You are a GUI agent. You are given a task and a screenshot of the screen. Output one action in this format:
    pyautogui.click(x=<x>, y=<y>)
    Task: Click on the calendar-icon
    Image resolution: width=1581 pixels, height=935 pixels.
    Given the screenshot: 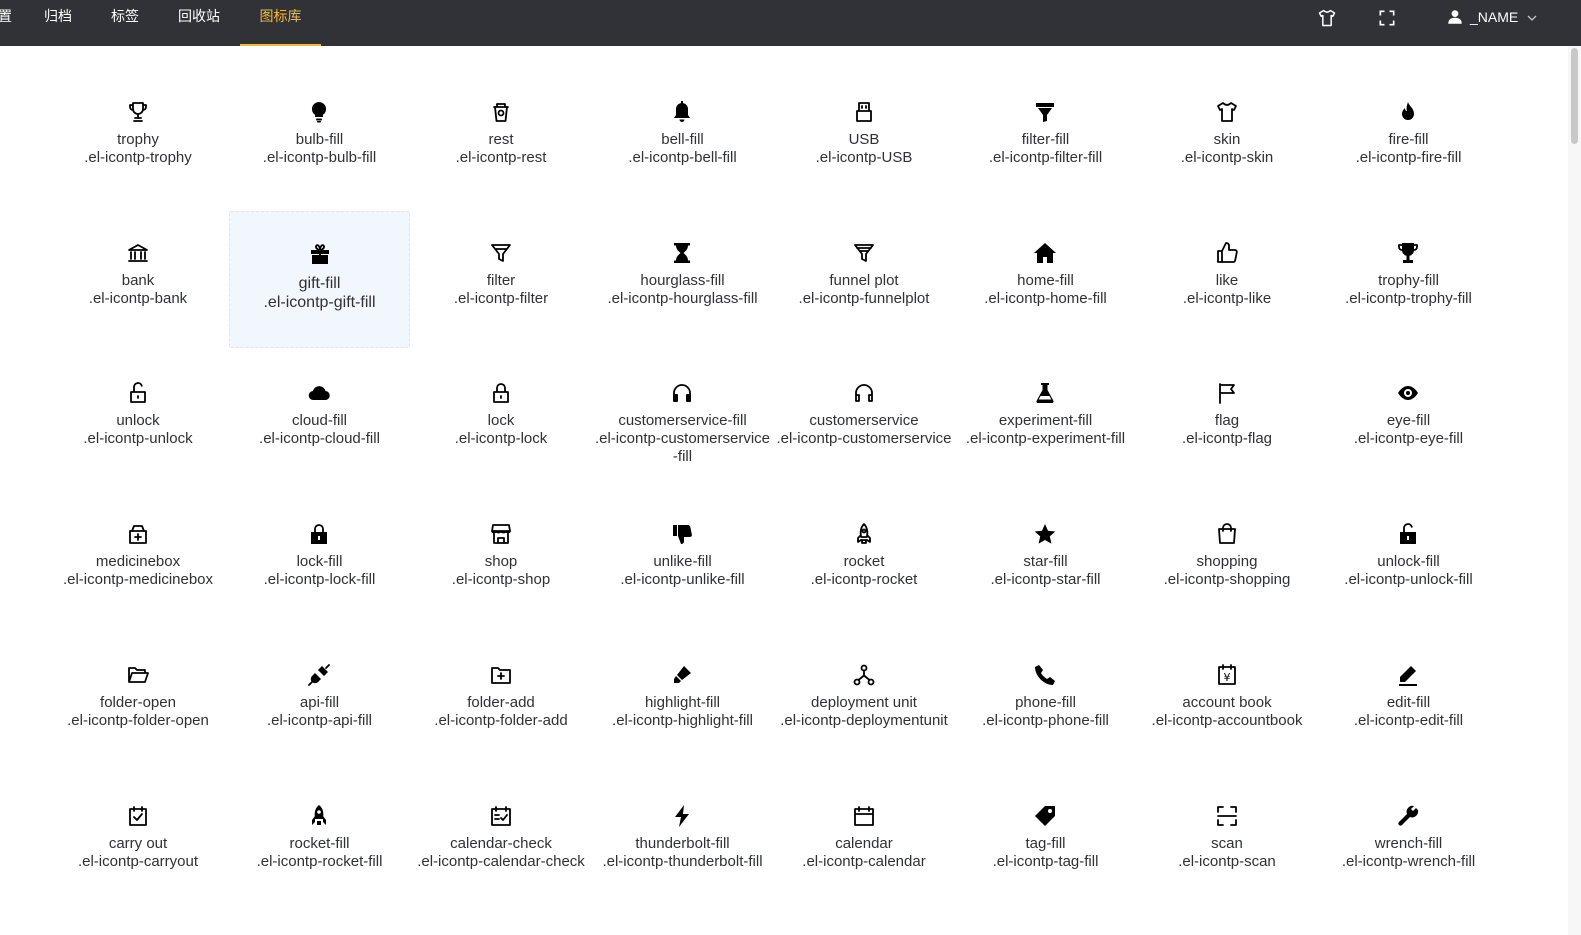 What is the action you would take?
    pyautogui.click(x=864, y=816)
    